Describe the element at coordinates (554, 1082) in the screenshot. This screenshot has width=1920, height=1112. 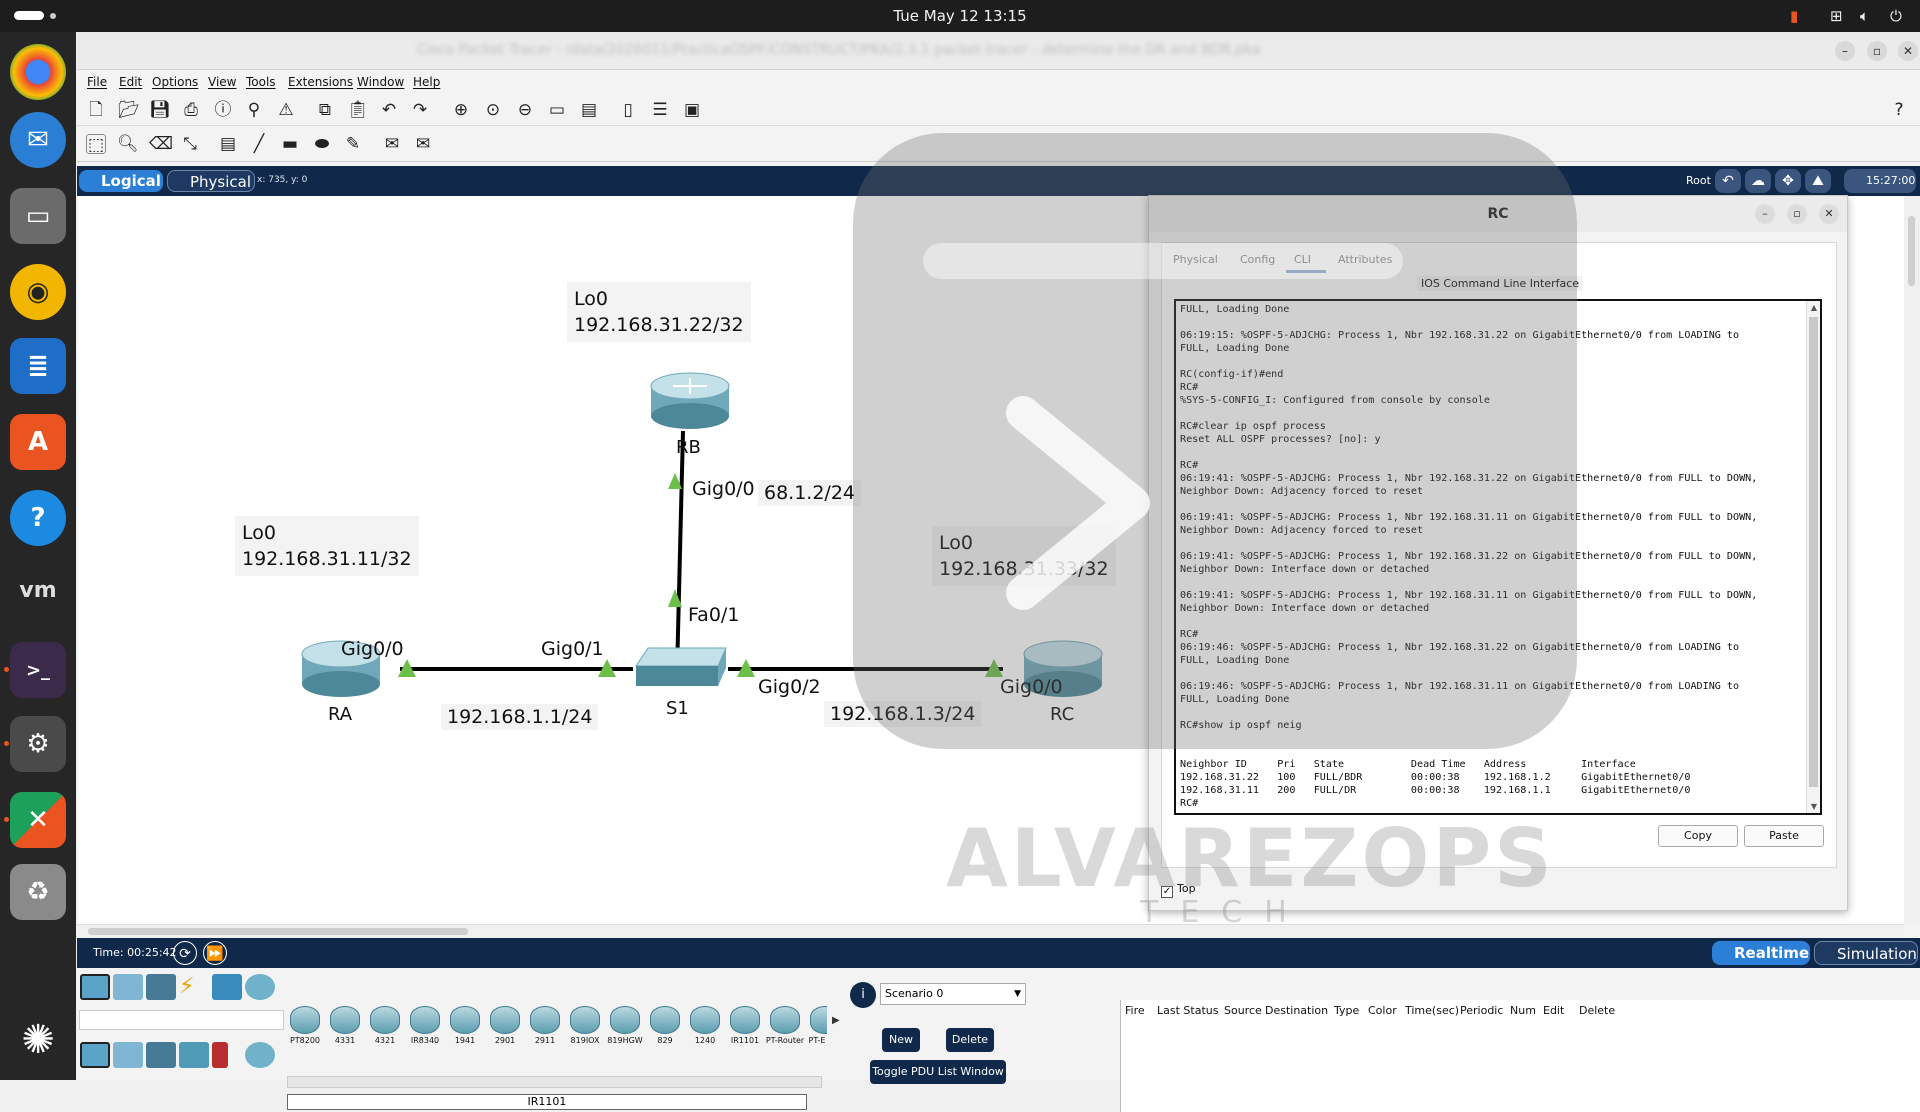
I see `device-list-scrollbar` at that location.